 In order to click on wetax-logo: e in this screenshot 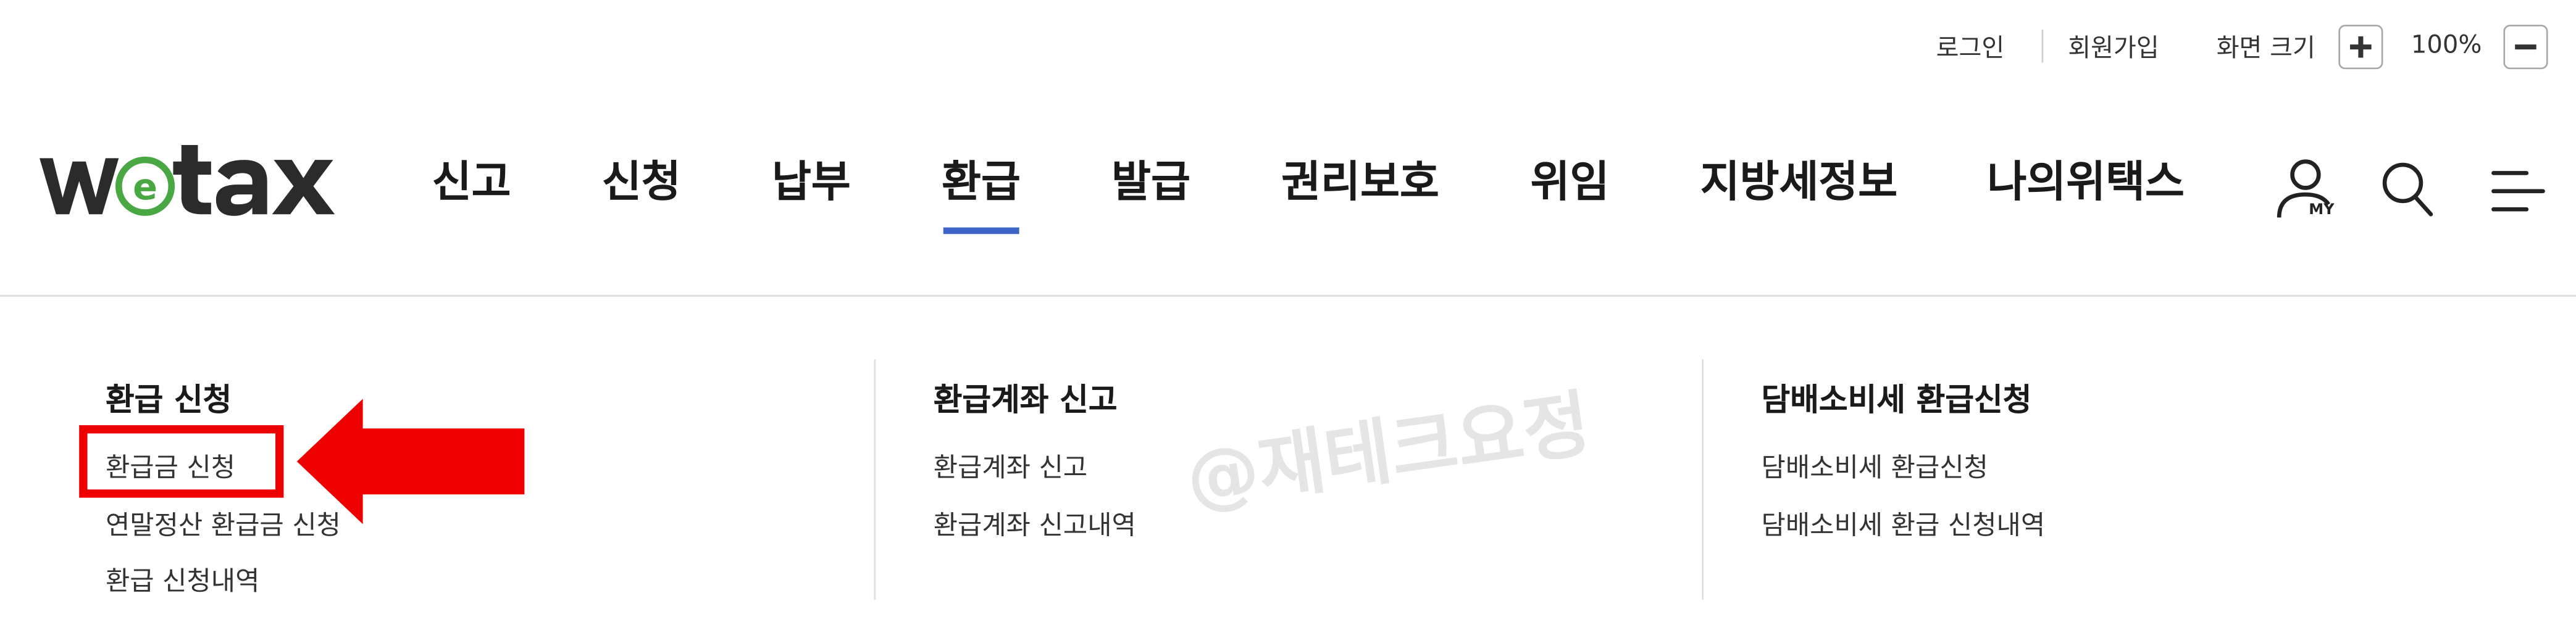, I will do `click(186, 182)`.